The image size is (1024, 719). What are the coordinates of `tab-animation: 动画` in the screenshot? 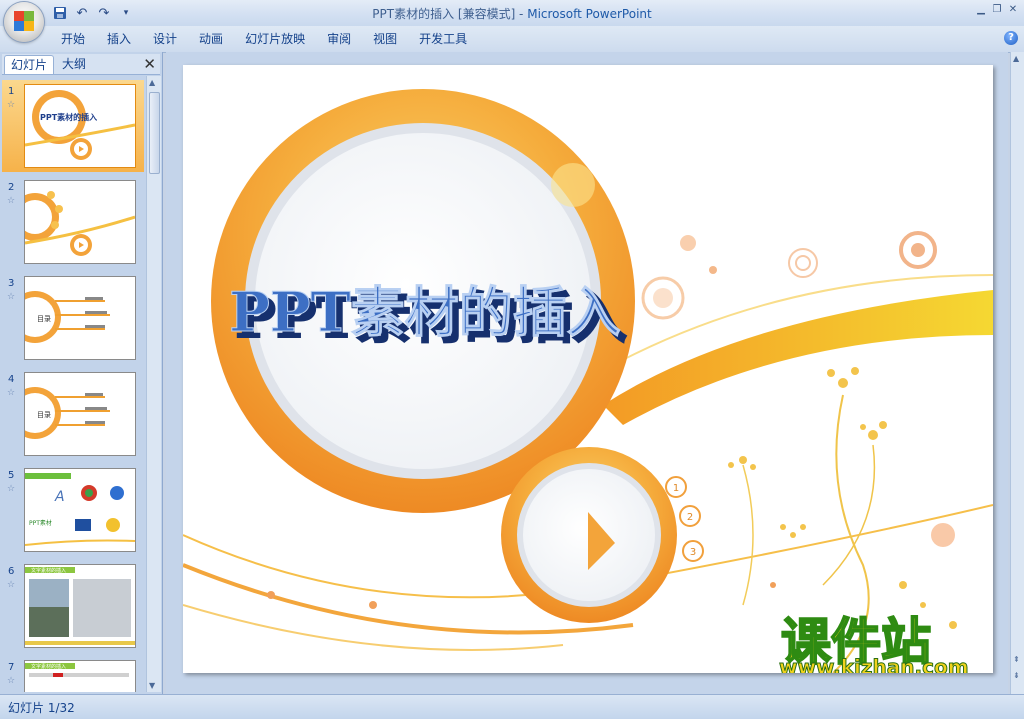 It's located at (211, 39).